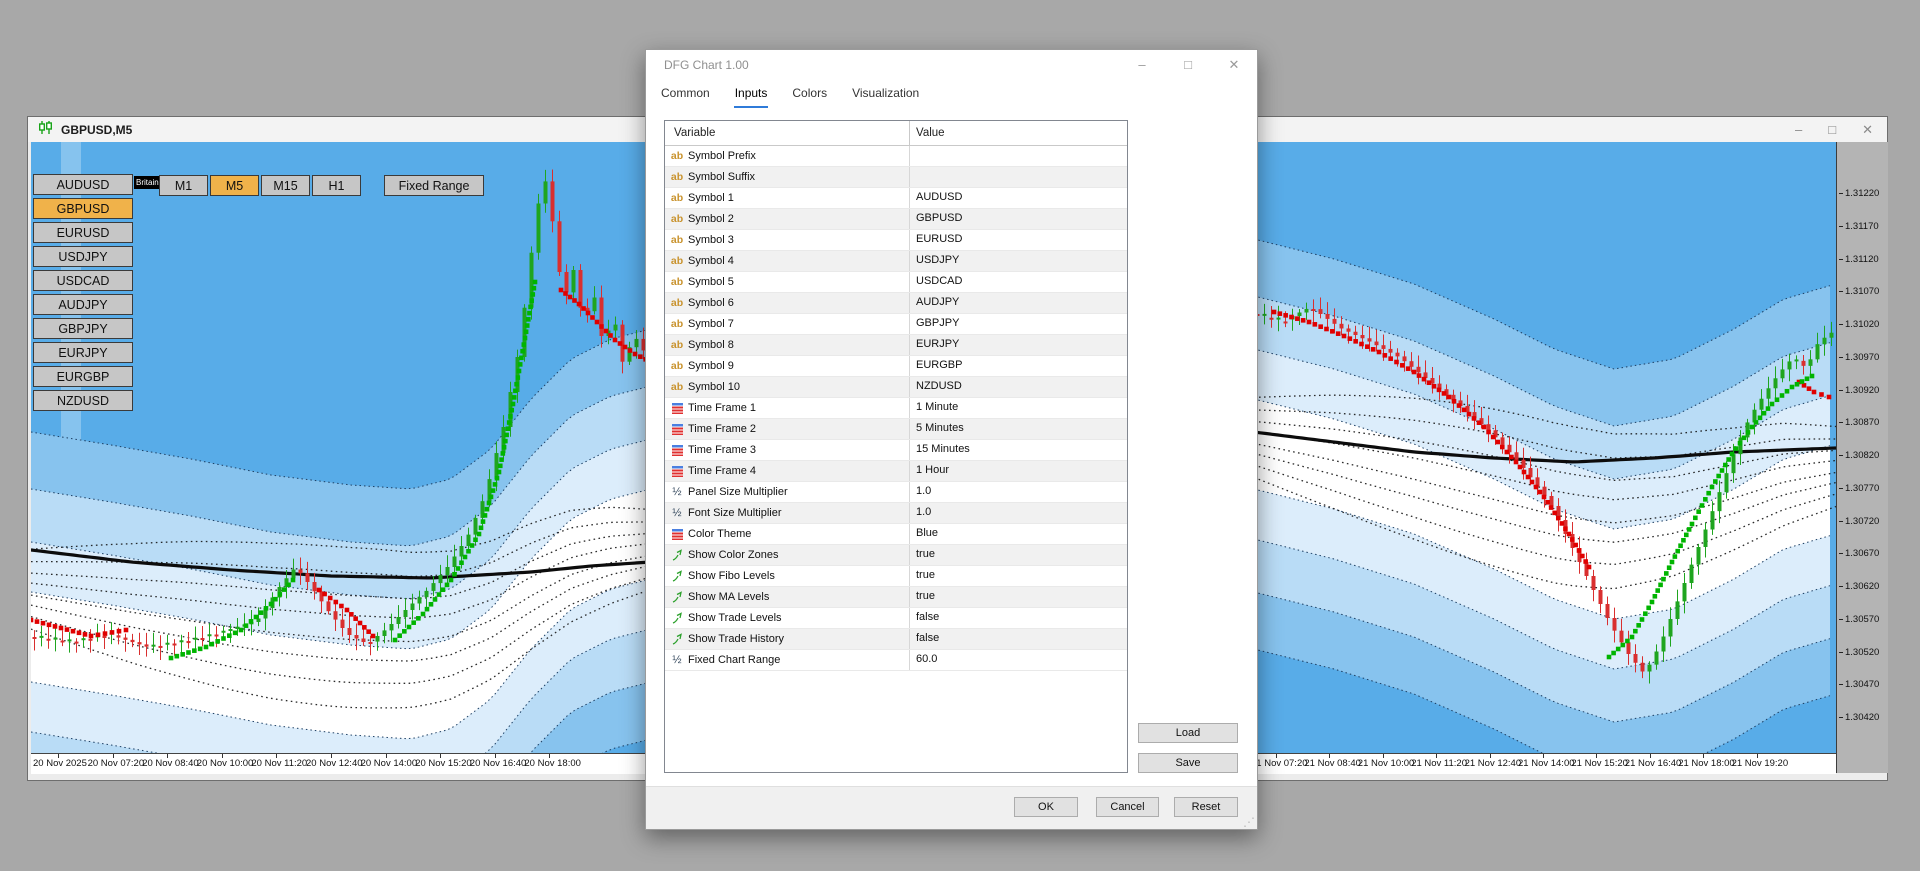 This screenshot has height=871, width=1920. I want to click on chart-window-title: GBPUSD,M5, so click(97, 129).